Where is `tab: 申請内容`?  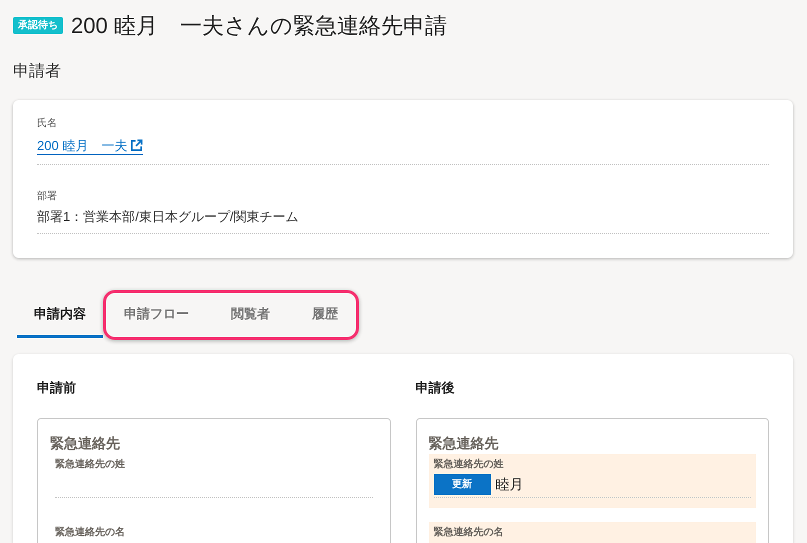
tab: 申請内容 is located at coordinates (60, 316).